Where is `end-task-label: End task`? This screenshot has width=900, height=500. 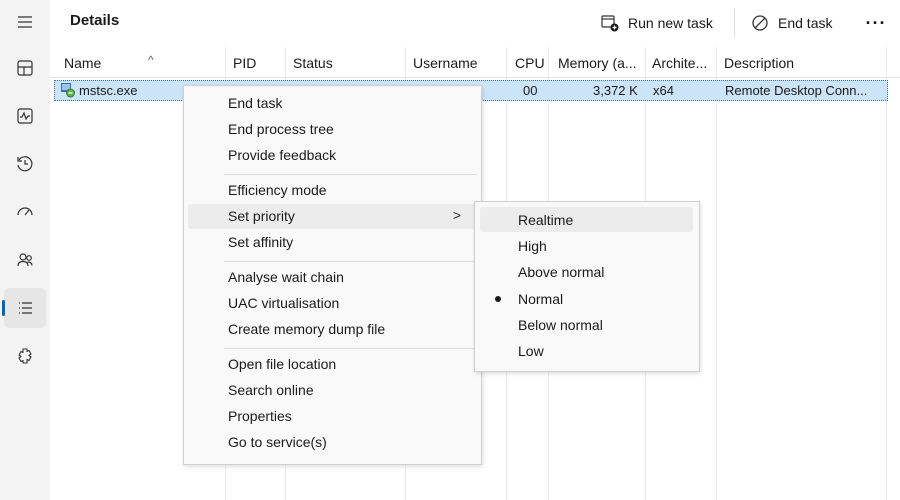 end-task-label: End task is located at coordinates (805, 23).